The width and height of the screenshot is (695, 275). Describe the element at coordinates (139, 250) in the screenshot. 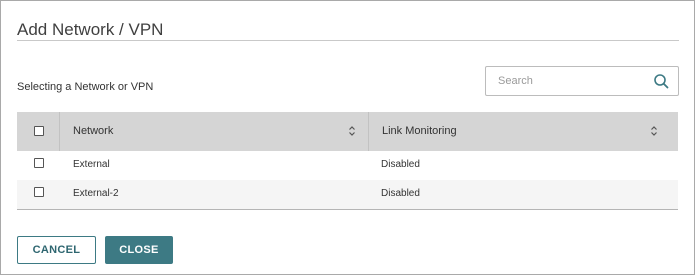

I see `close-button: CLOSE` at that location.